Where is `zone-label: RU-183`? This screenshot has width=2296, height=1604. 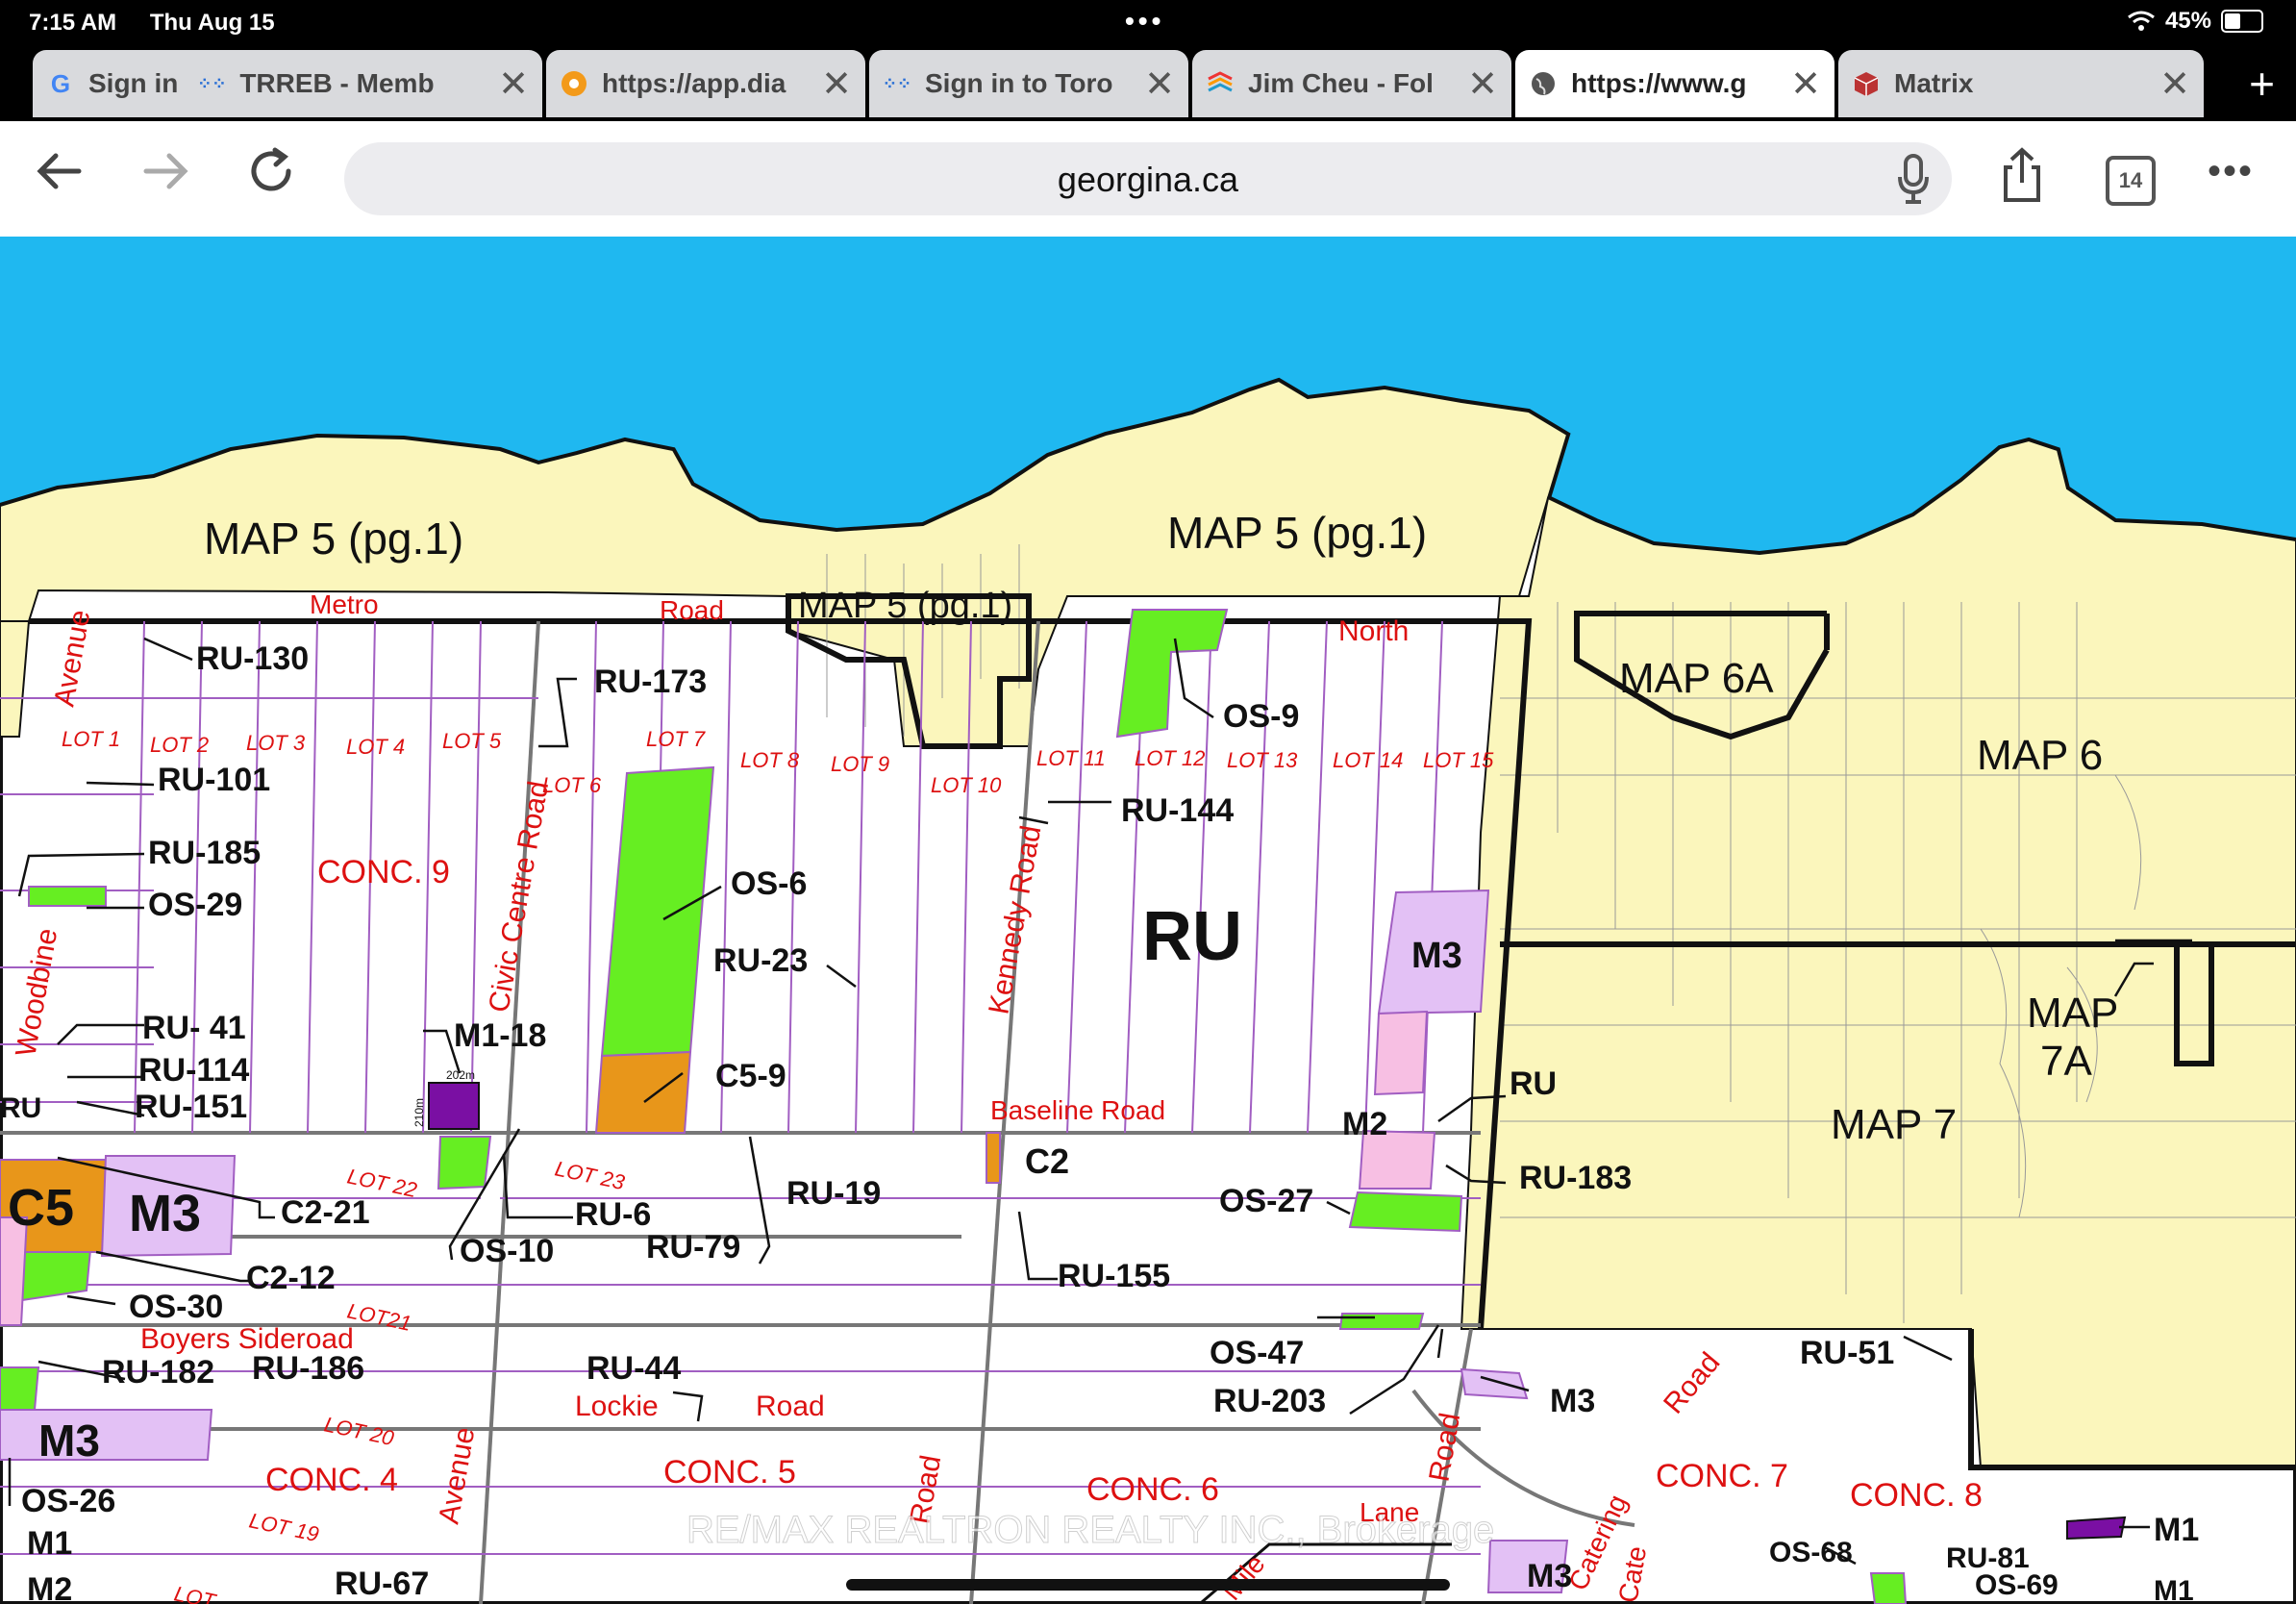
zone-label: RU-183 is located at coordinates (1575, 1178).